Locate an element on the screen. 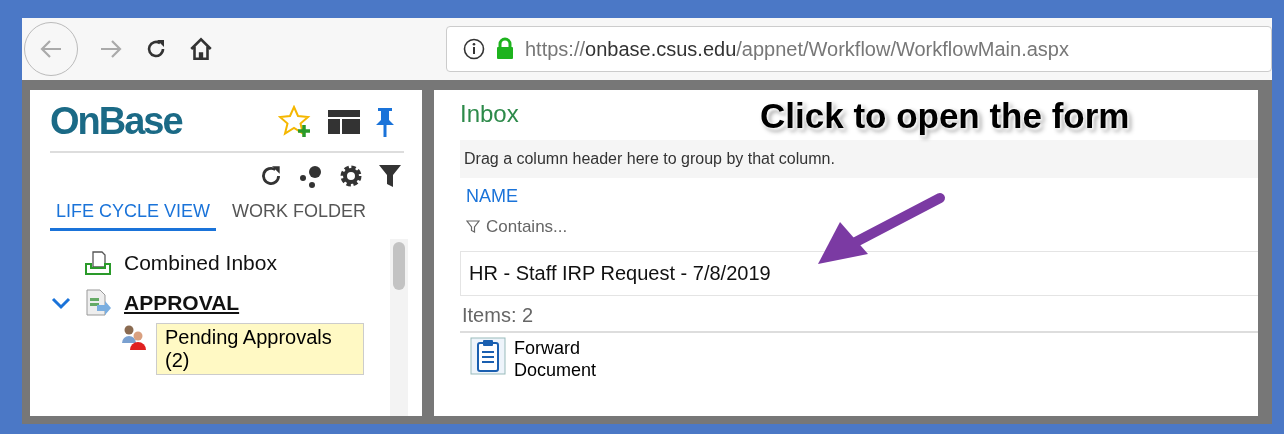 The height and width of the screenshot is (434, 1284). view-tab: LIFE CYCLE VIEW is located at coordinates (133, 214).